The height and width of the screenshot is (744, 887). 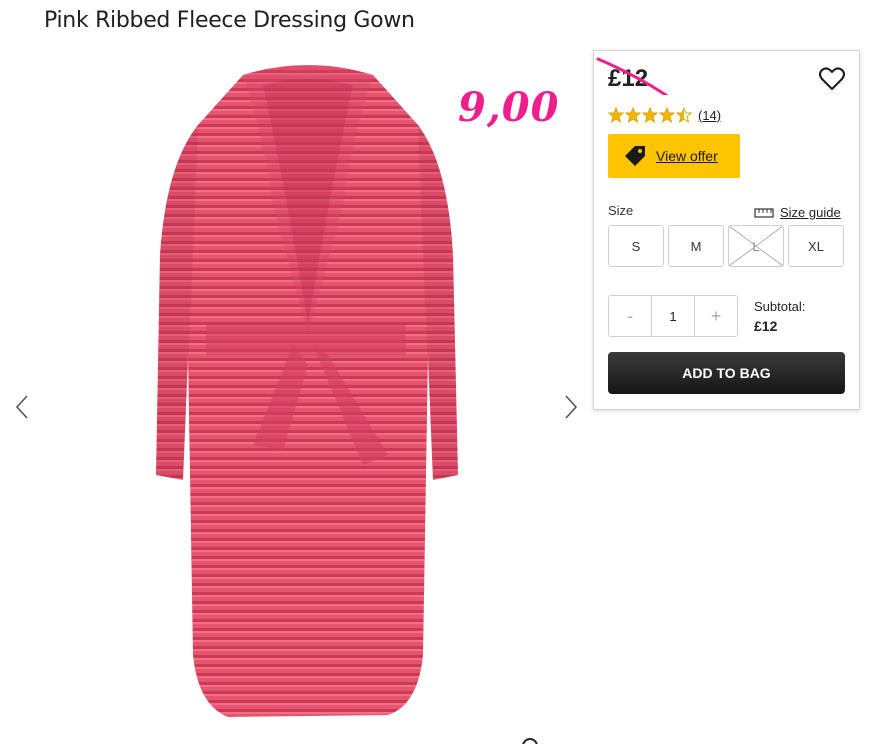 I want to click on quantity-increase-button: +, so click(x=716, y=316).